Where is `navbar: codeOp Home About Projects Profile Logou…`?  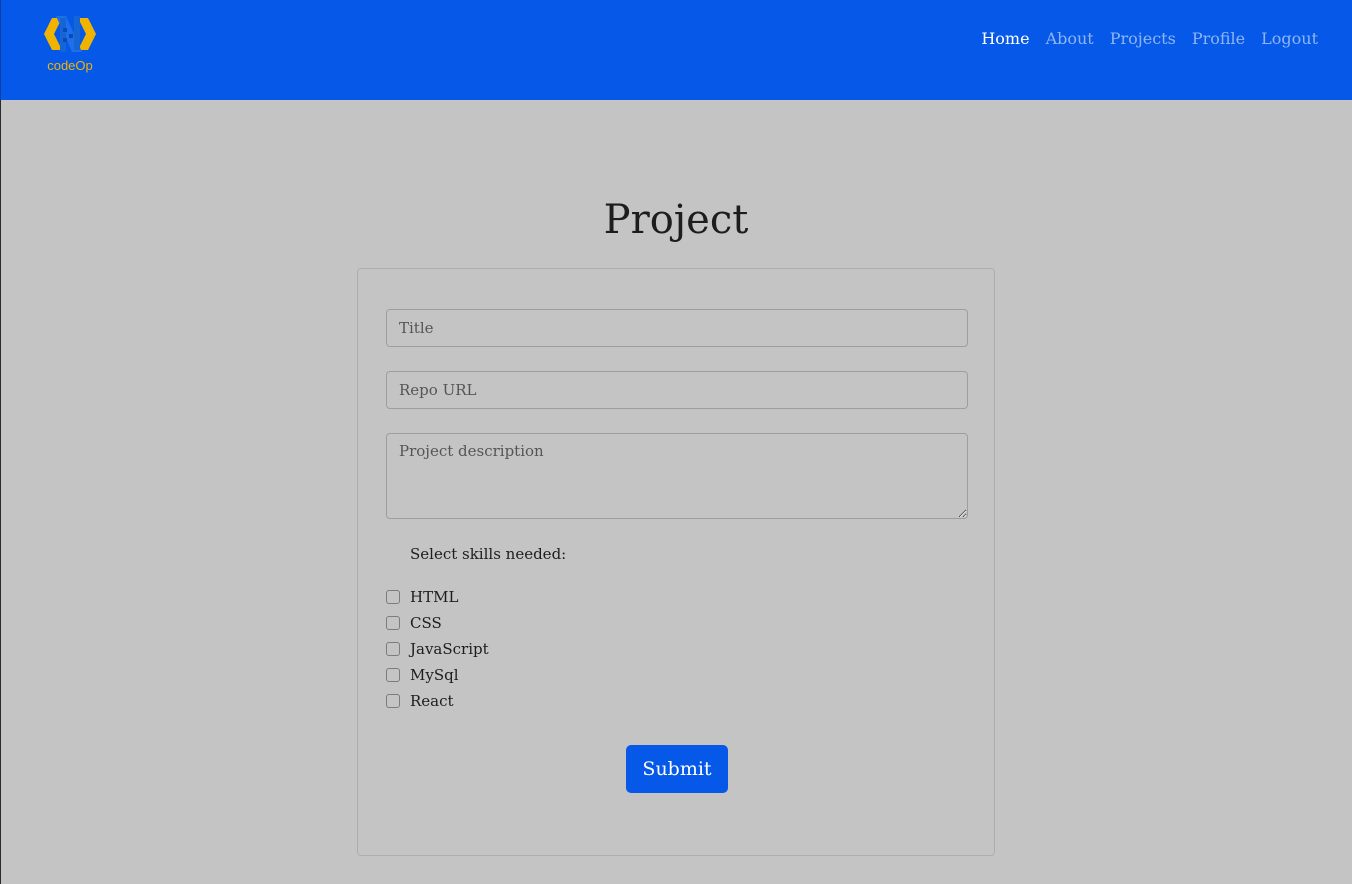 navbar: codeOp Home About Projects Profile Logou… is located at coordinates (676, 50).